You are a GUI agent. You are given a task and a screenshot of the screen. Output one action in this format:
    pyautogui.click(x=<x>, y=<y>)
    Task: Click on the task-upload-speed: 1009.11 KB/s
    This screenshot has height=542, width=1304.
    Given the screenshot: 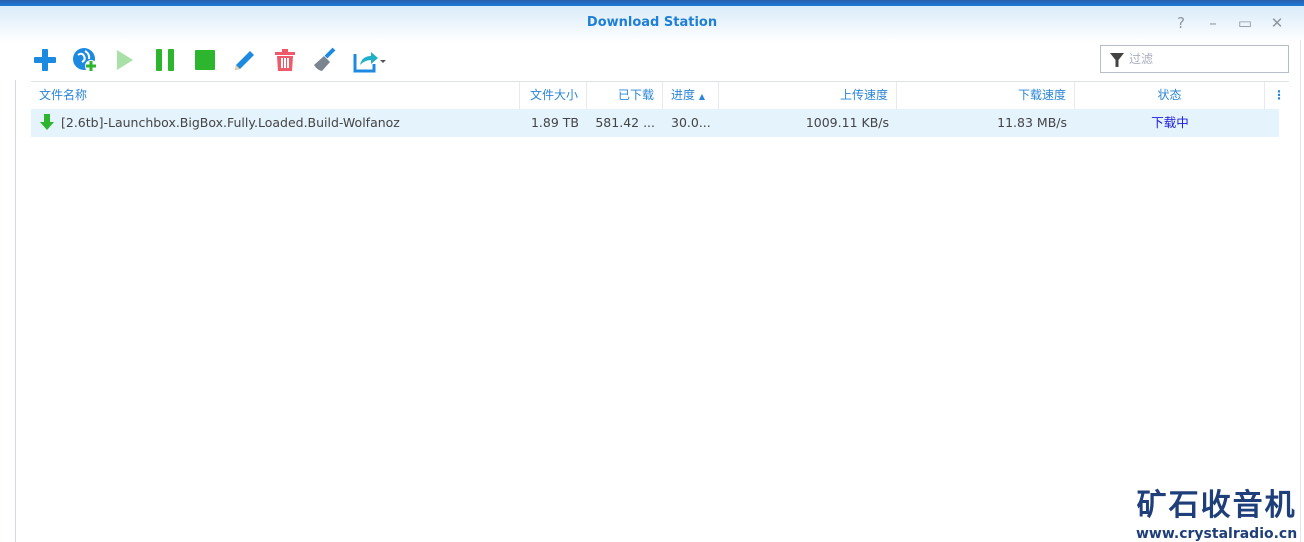 What is the action you would take?
    pyautogui.click(x=847, y=122)
    